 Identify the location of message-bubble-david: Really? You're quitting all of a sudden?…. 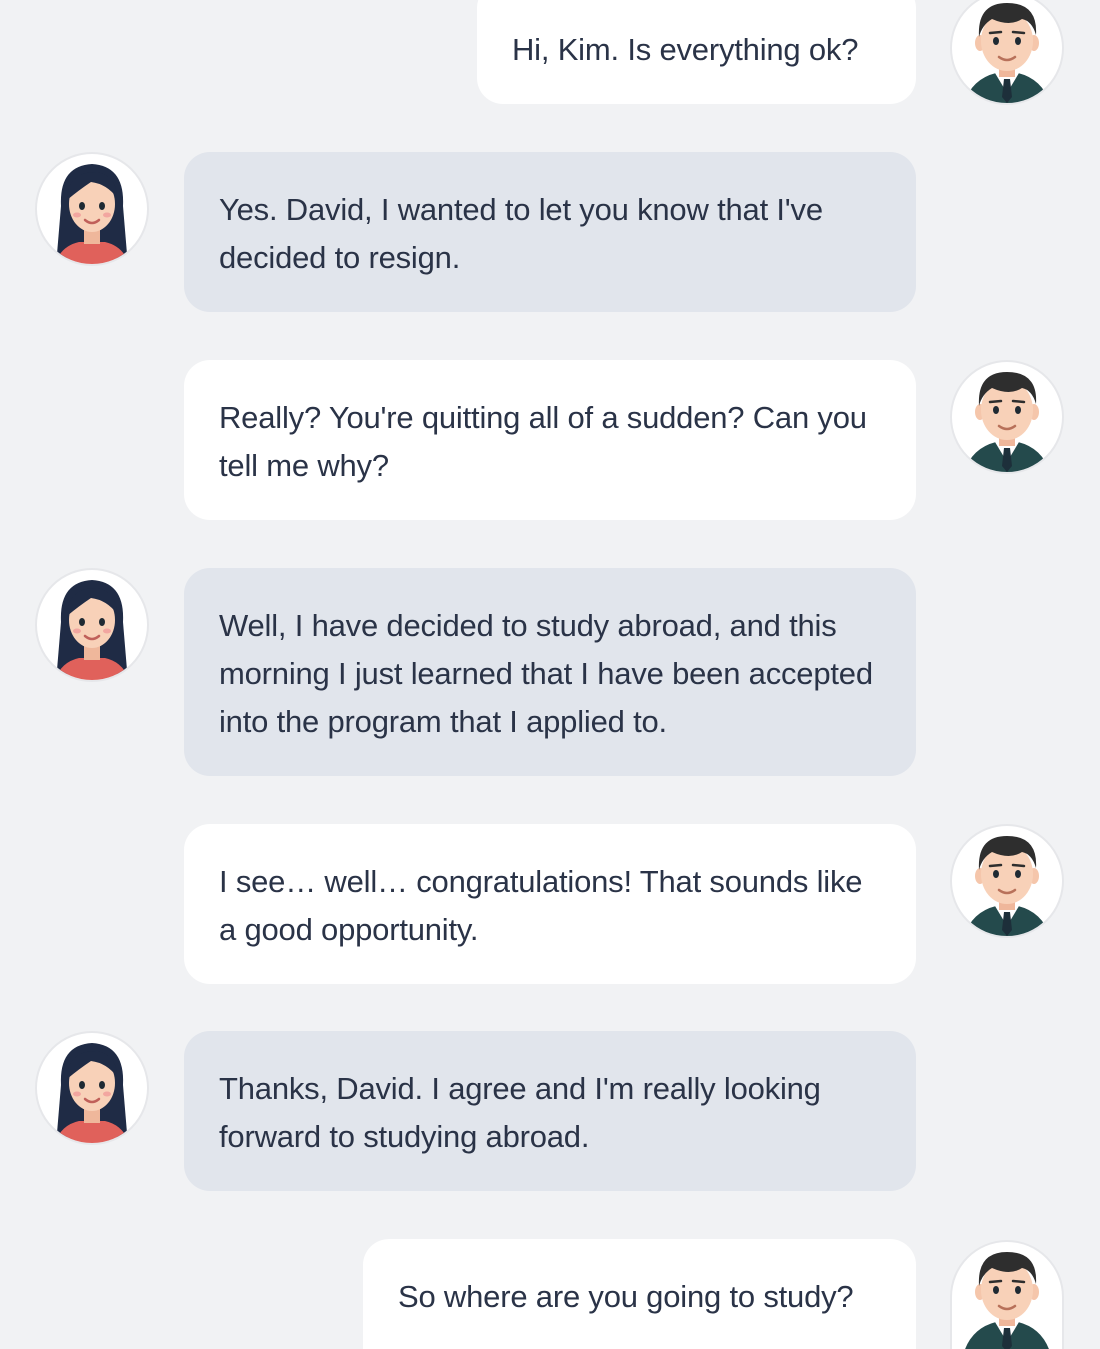
(550, 440).